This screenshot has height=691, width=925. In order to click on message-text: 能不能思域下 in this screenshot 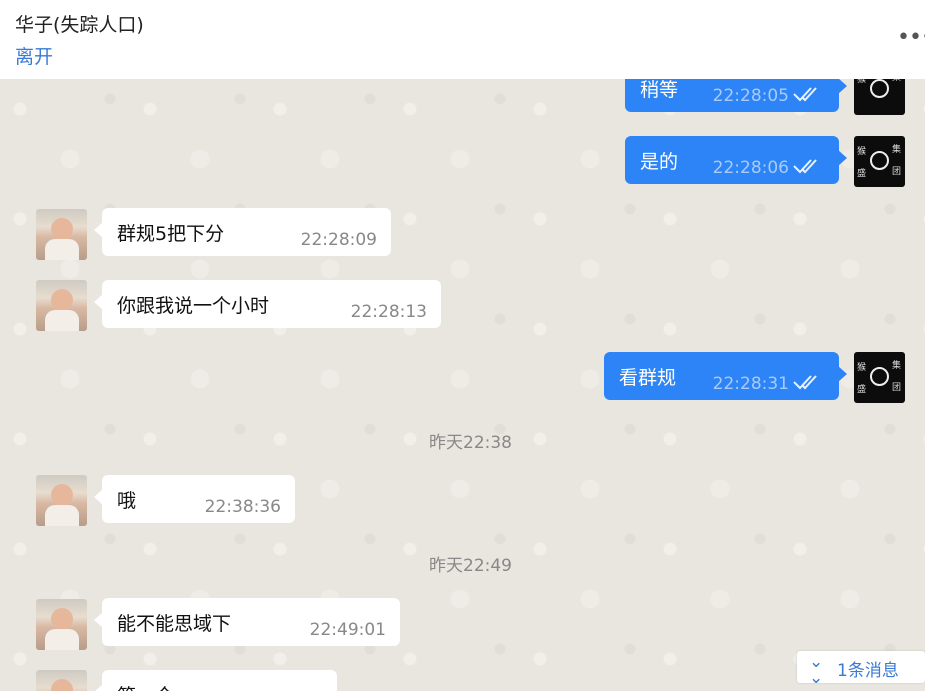, I will do `click(174, 624)`.